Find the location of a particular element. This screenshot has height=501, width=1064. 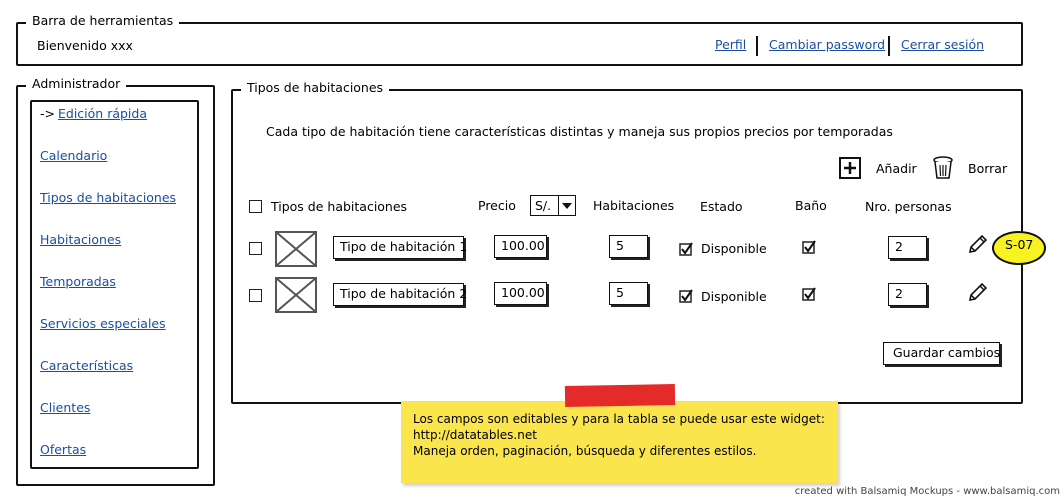

column-header-price: Precio is located at coordinates (497, 205).